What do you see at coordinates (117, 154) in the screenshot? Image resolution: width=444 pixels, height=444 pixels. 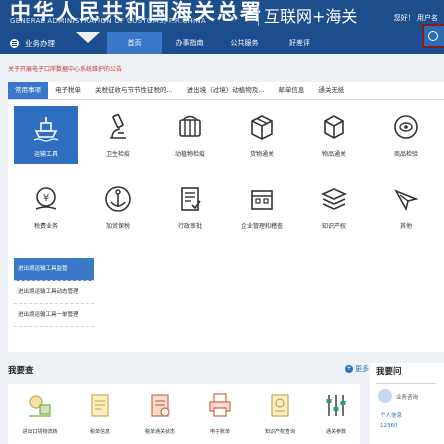 I see `tile-label: 卫生检疫` at bounding box center [117, 154].